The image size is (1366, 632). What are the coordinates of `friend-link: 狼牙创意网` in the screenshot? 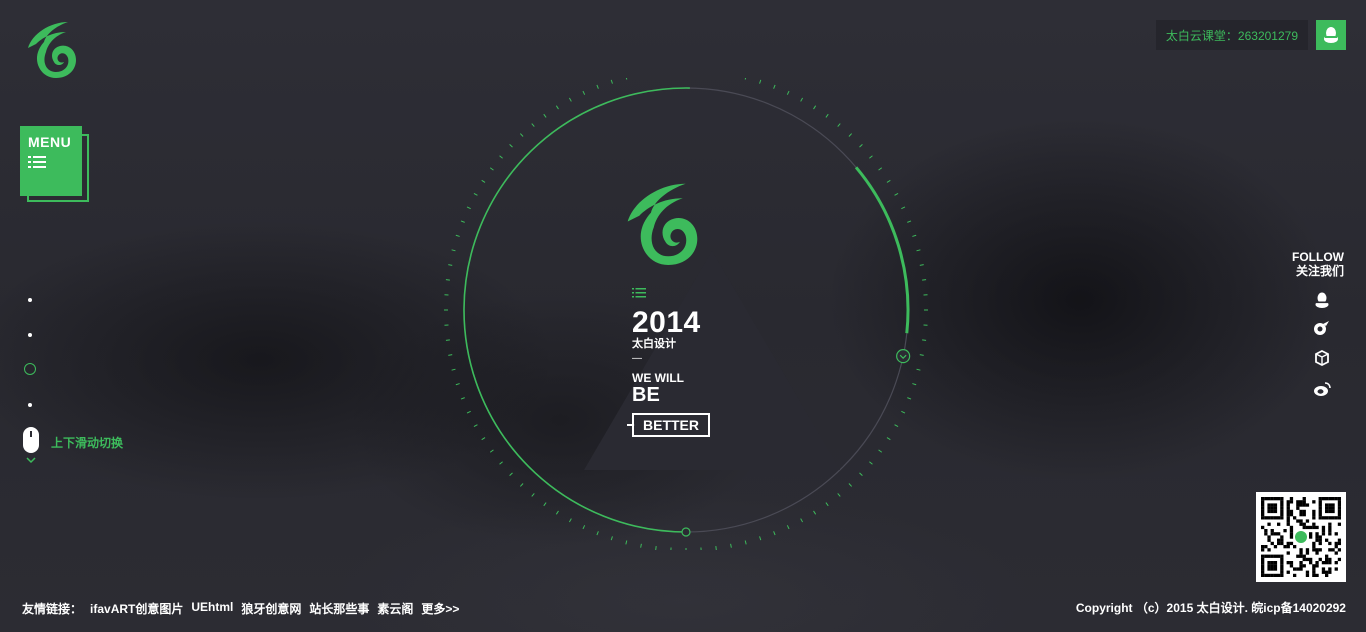 It's located at (271, 608).